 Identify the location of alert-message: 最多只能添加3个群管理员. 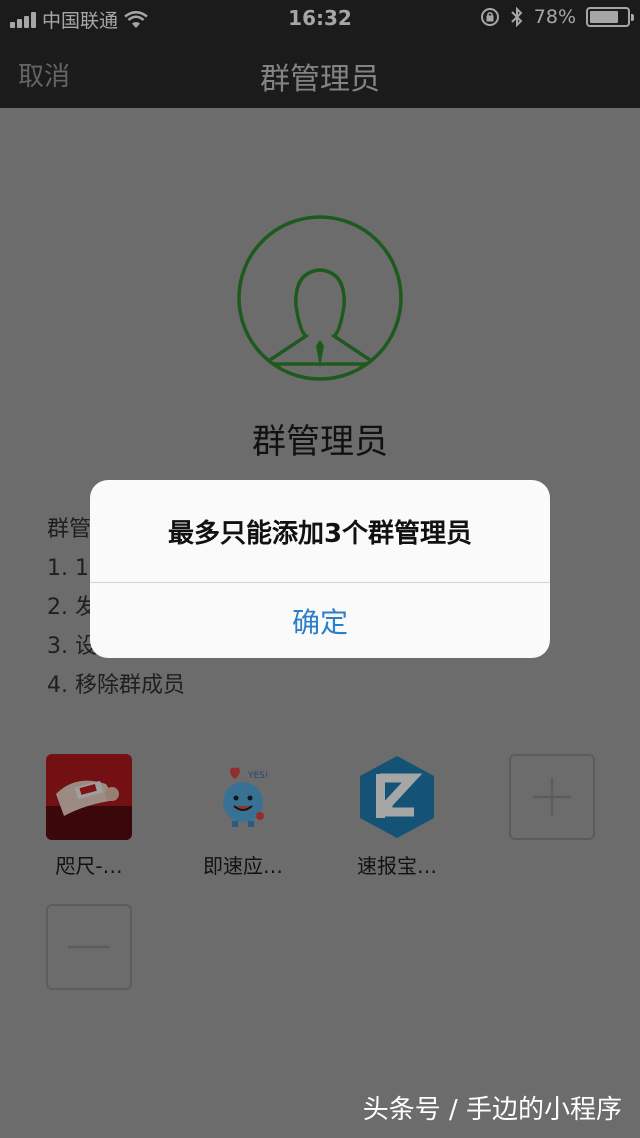
(320, 531).